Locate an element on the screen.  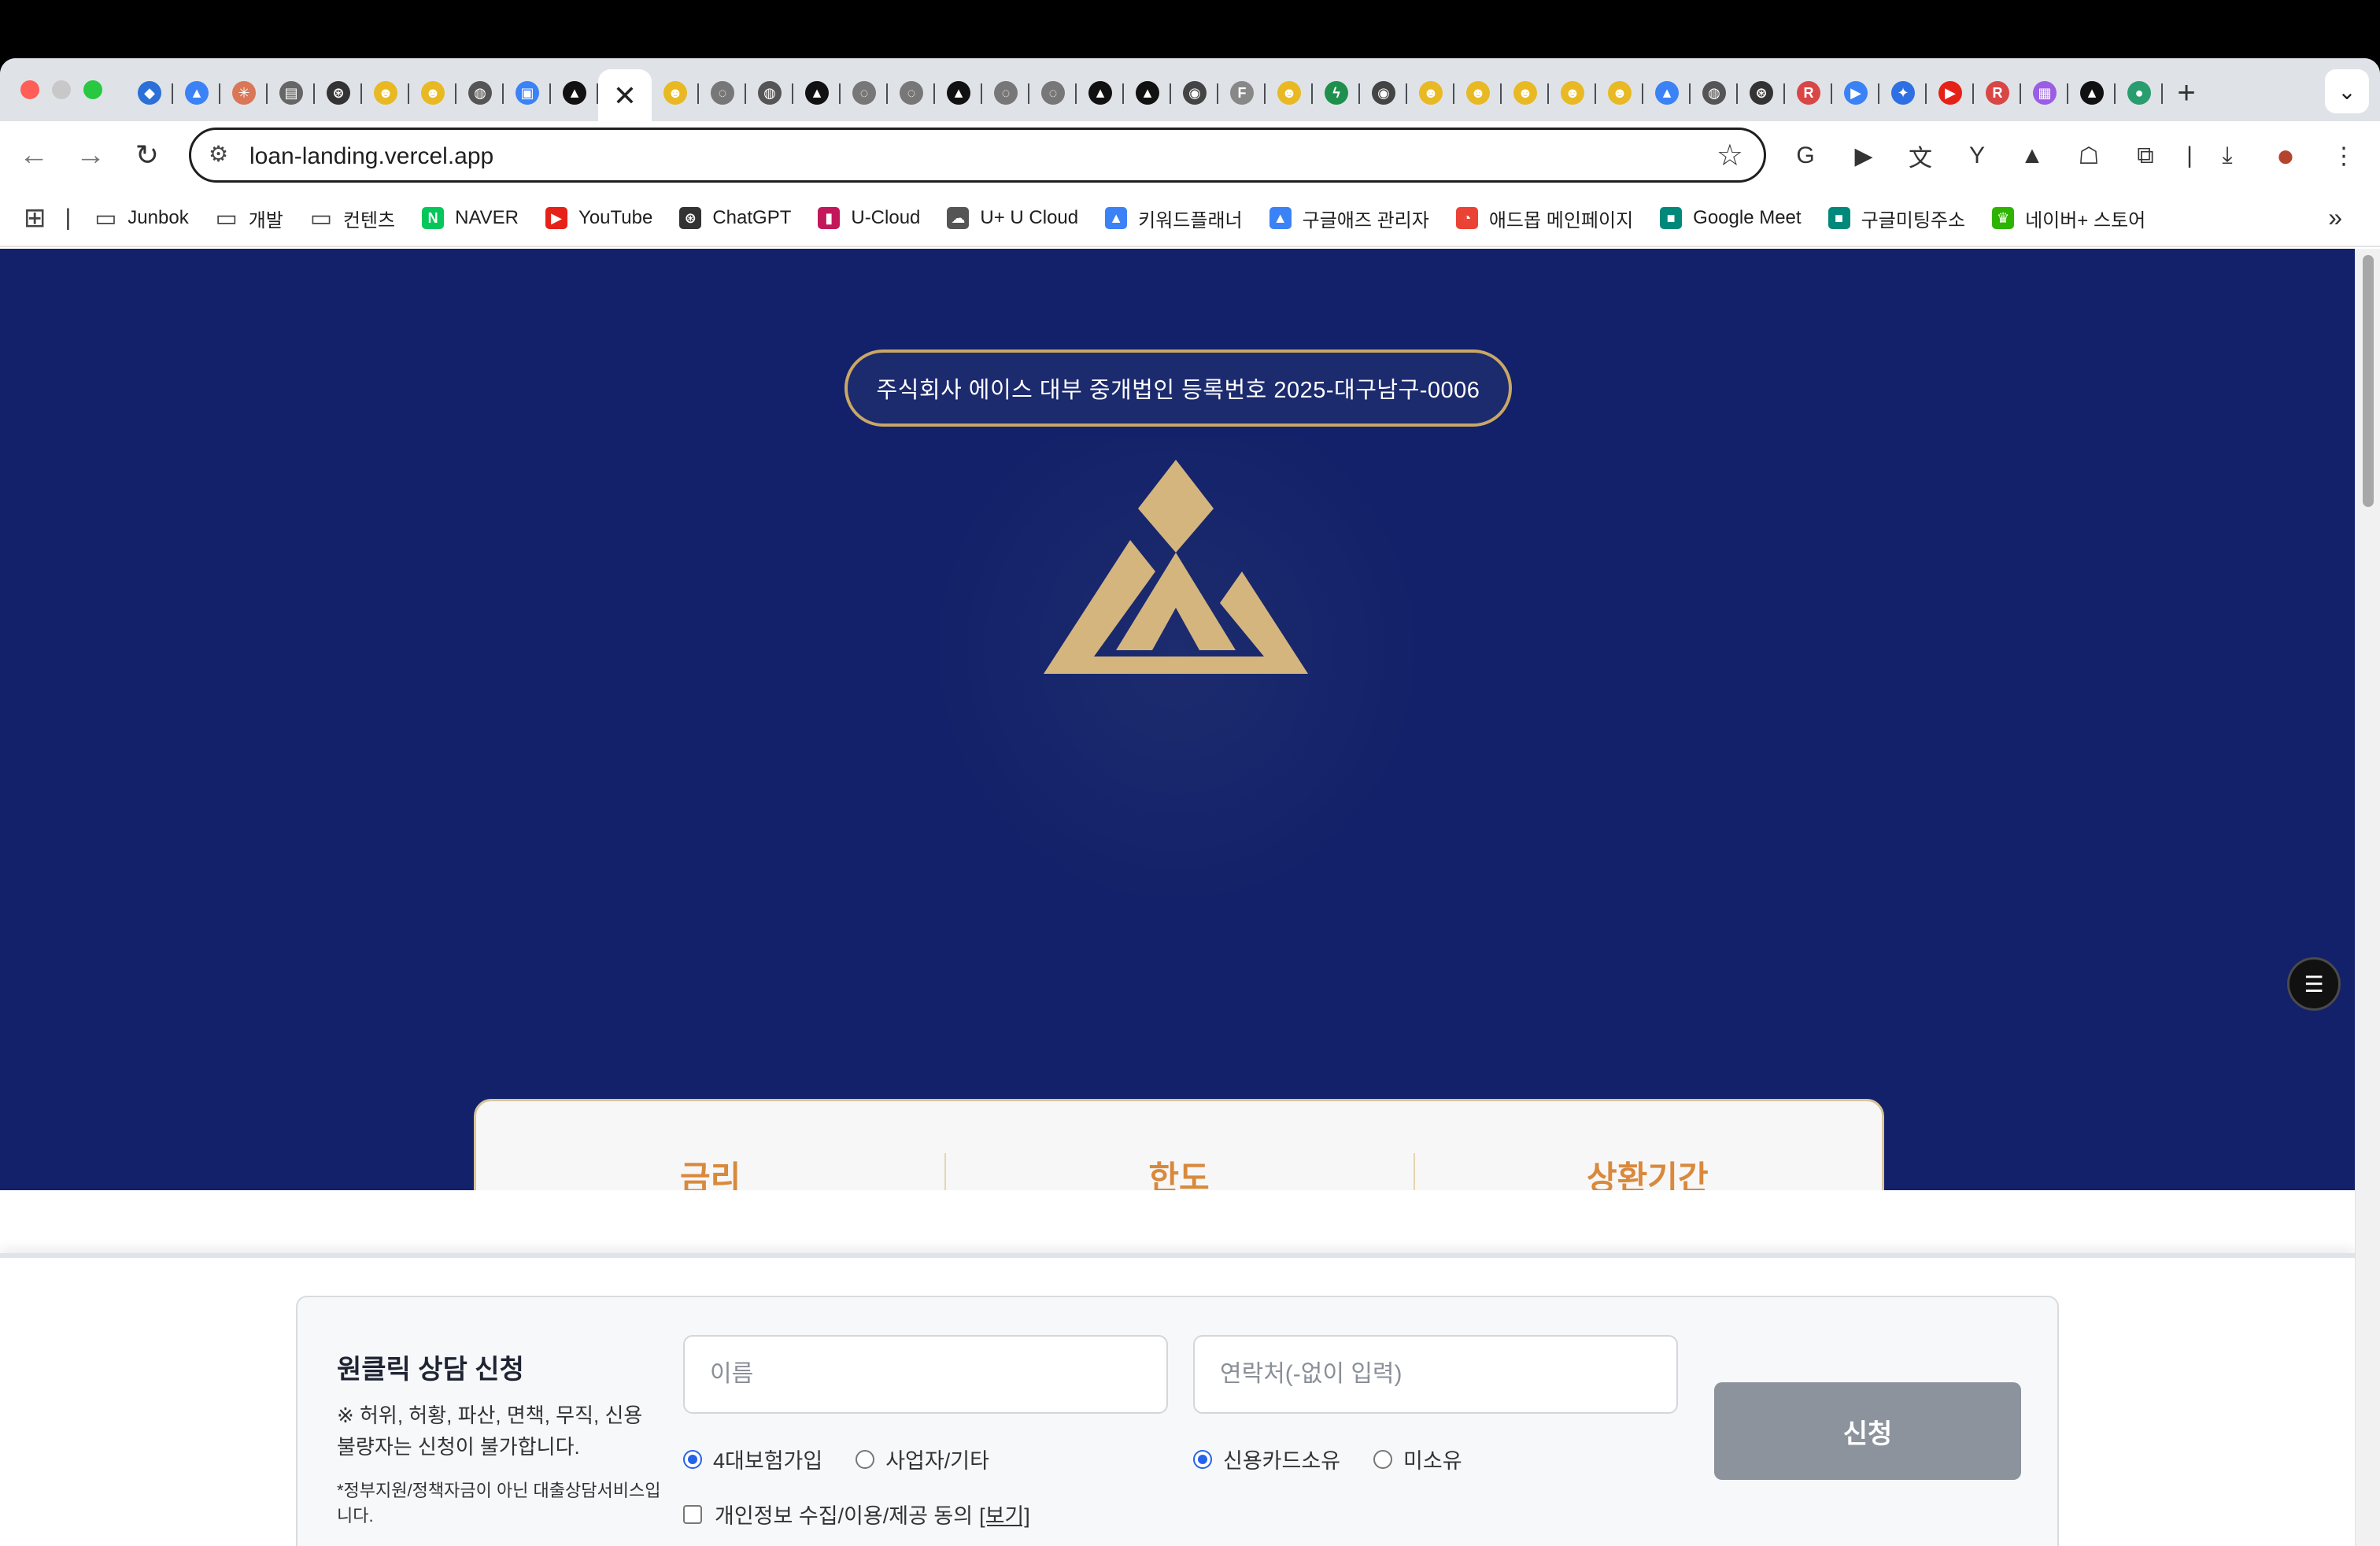
back-arrow-icon: ← is located at coordinates (34, 155).